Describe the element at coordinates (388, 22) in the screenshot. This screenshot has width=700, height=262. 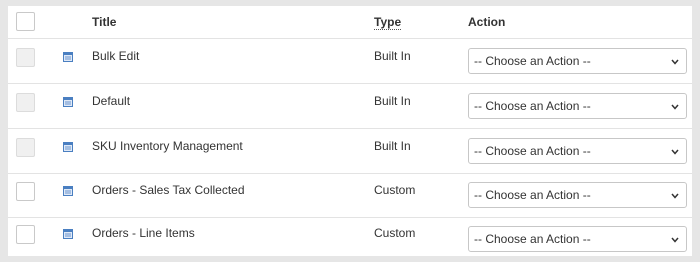
I see `column-header-type: Type` at that location.